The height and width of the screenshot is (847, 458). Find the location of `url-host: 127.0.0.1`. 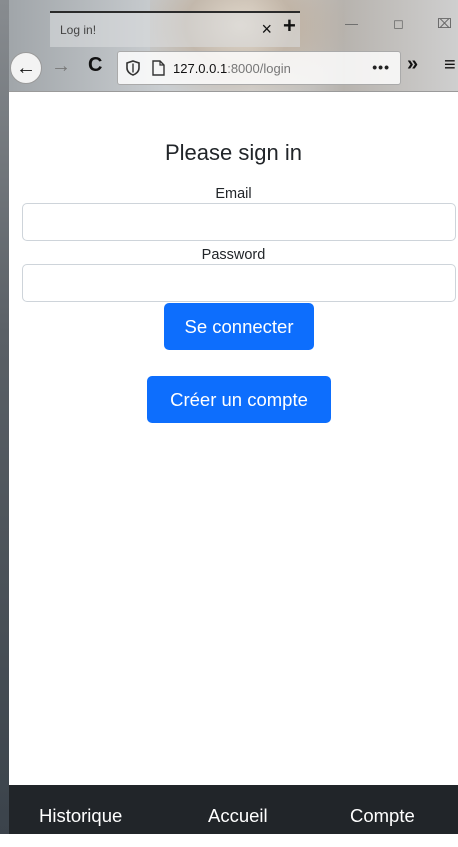

url-host: 127.0.0.1 is located at coordinates (200, 68).